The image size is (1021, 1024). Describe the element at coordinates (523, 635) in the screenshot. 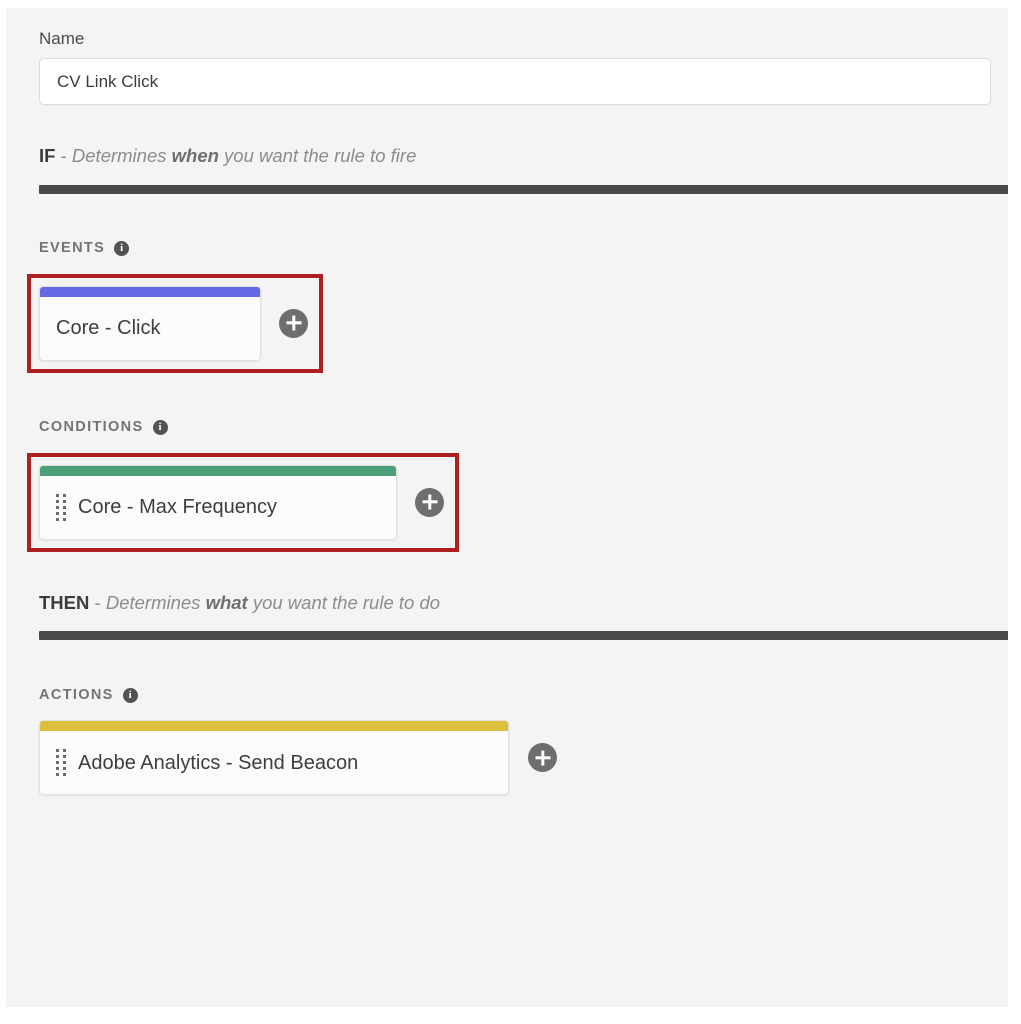

I see `then-section-divider` at that location.